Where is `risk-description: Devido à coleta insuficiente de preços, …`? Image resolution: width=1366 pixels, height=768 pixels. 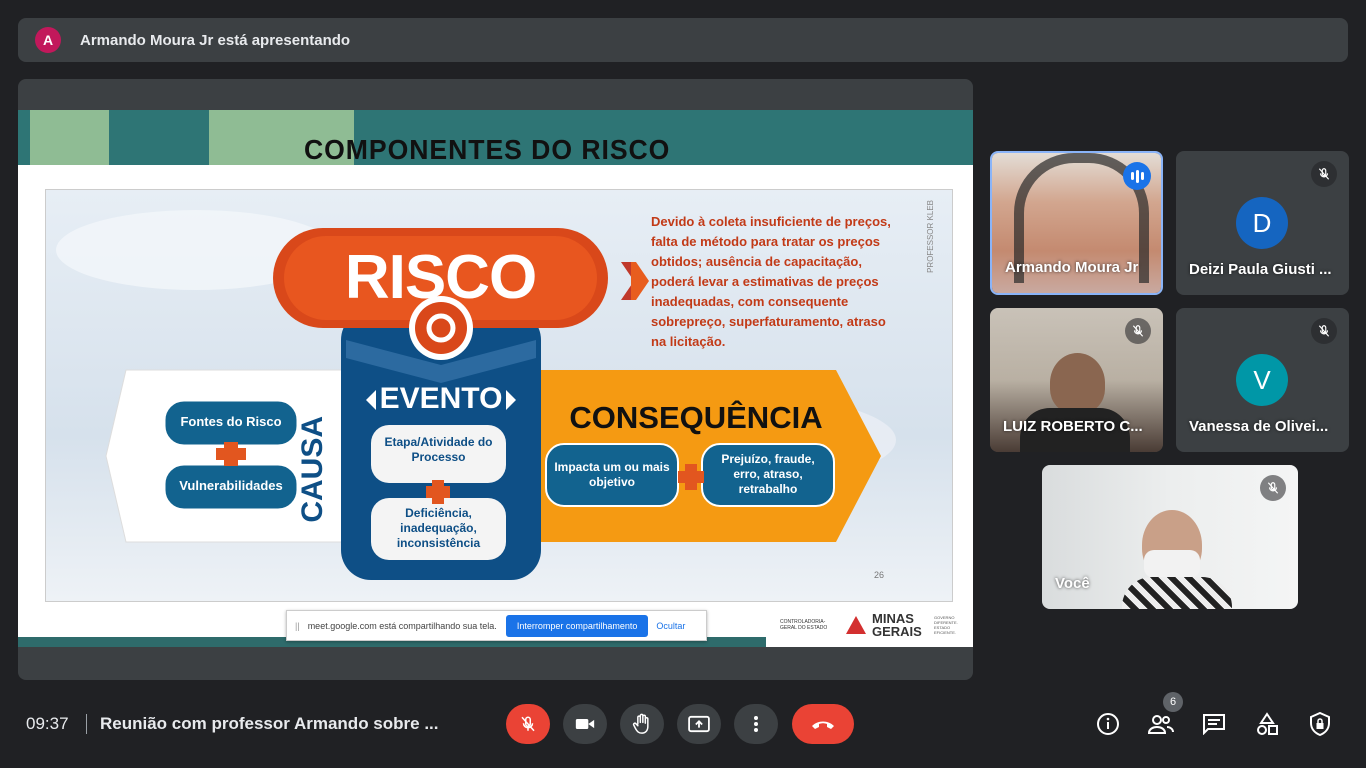
risk-description: Devido à coleta insuficiente de preços, … is located at coordinates (771, 281).